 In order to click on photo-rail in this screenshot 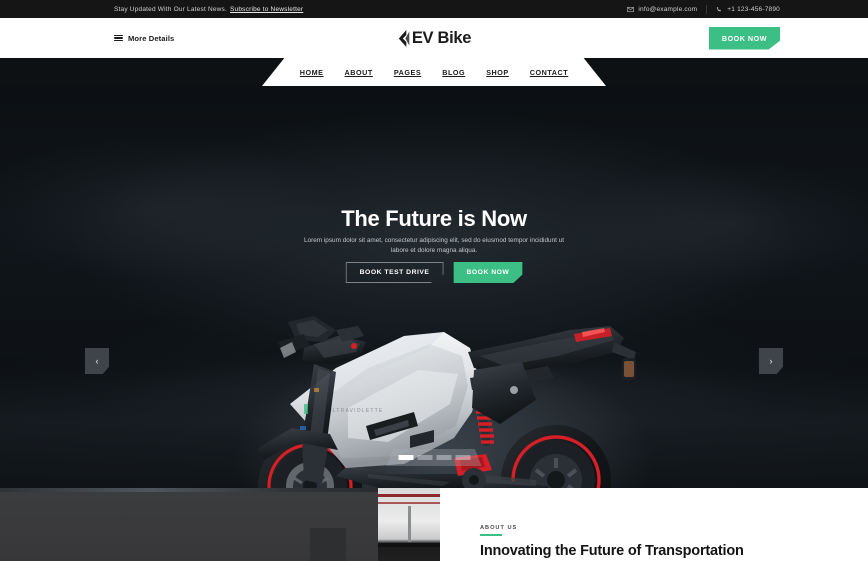, I will do `click(409, 545)`.